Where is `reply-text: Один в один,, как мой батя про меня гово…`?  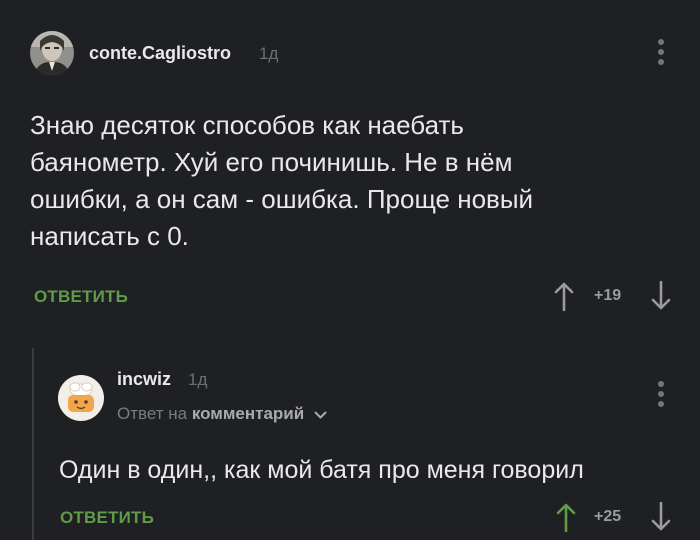
reply-text: Один в один,, как мой батя про меня гово… is located at coordinates (321, 470).